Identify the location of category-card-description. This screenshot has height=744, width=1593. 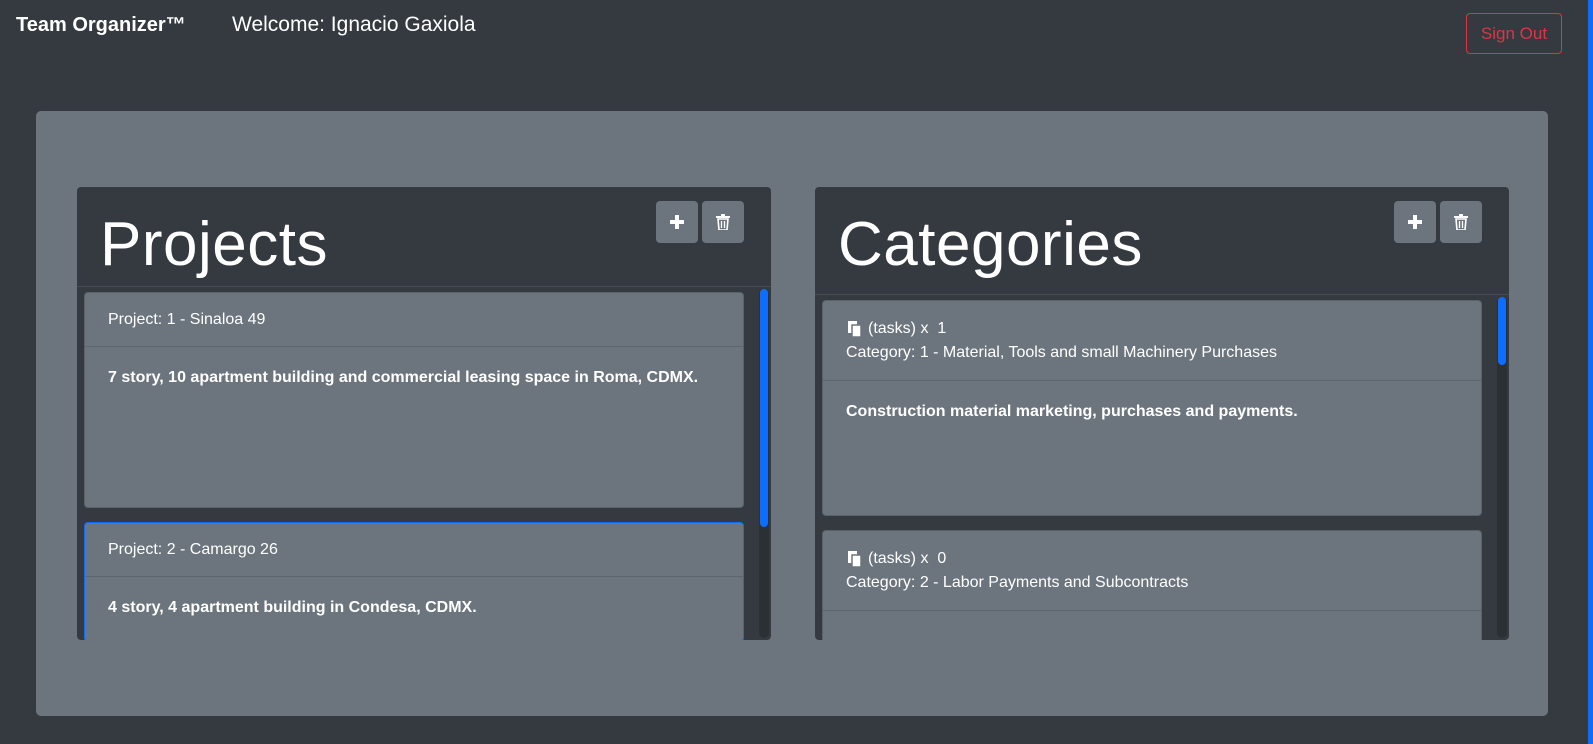
(1152, 622).